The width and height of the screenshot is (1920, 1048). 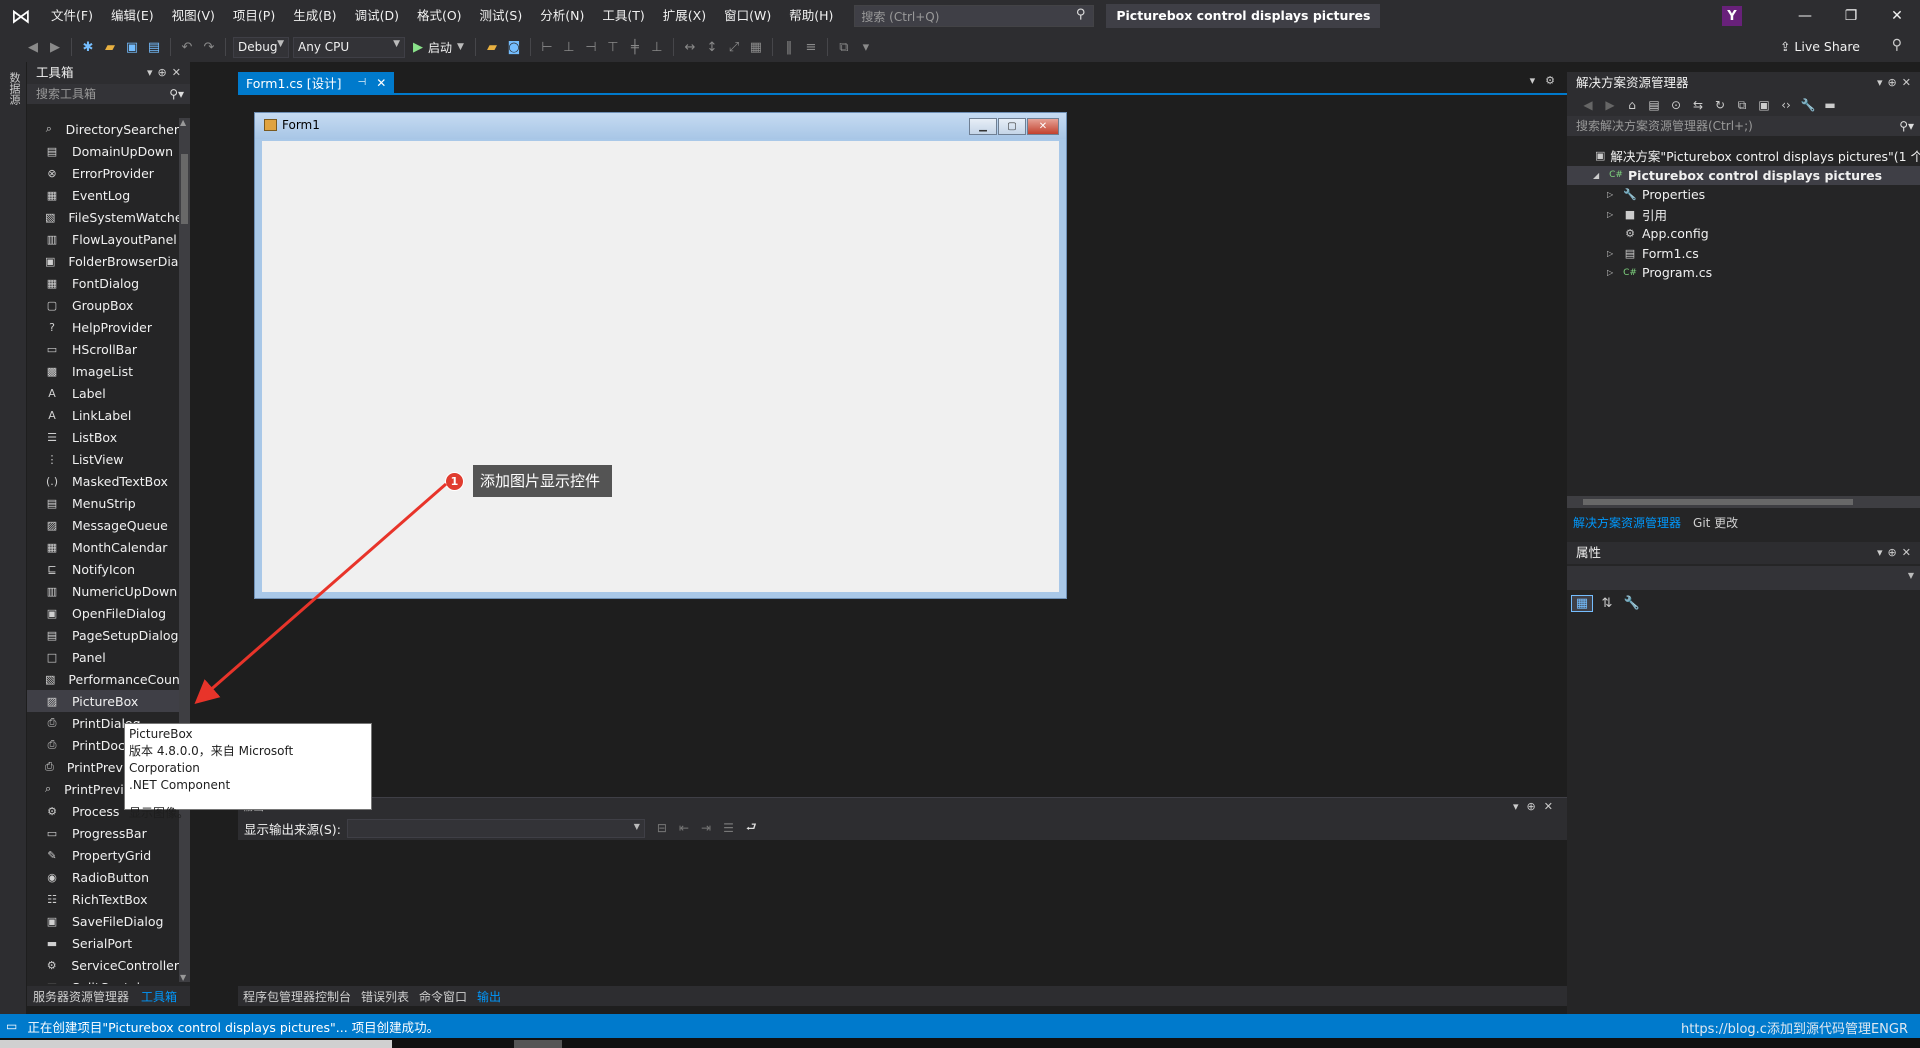 What do you see at coordinates (1676, 105) in the screenshot?
I see `pending-changes-icon: ⊙` at bounding box center [1676, 105].